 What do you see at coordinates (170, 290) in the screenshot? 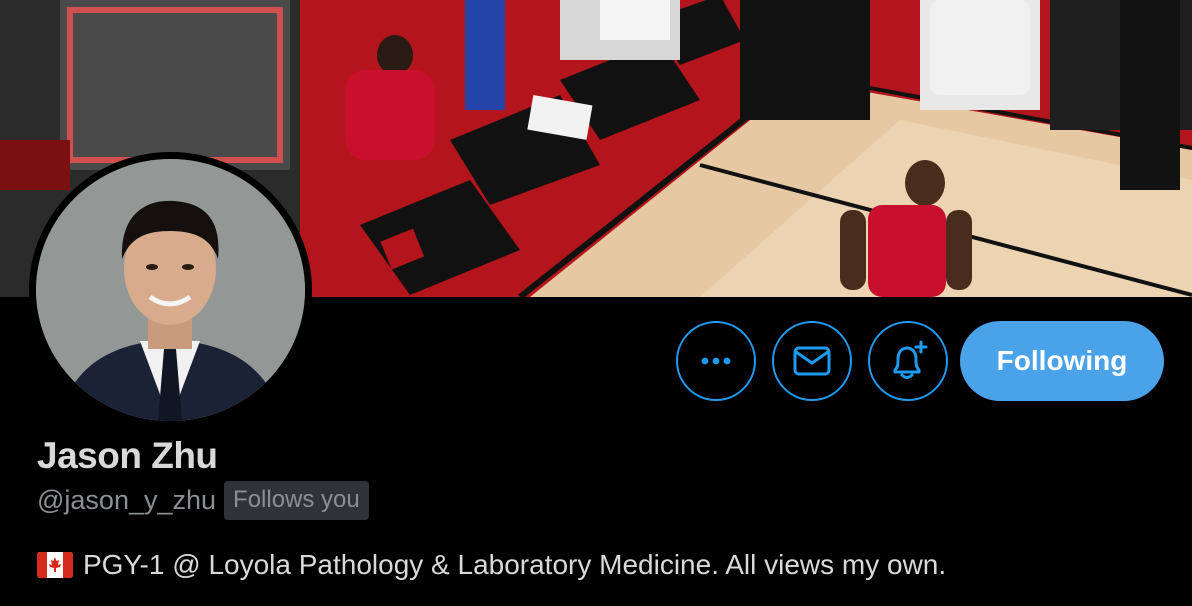
I see `profile-avatar` at bounding box center [170, 290].